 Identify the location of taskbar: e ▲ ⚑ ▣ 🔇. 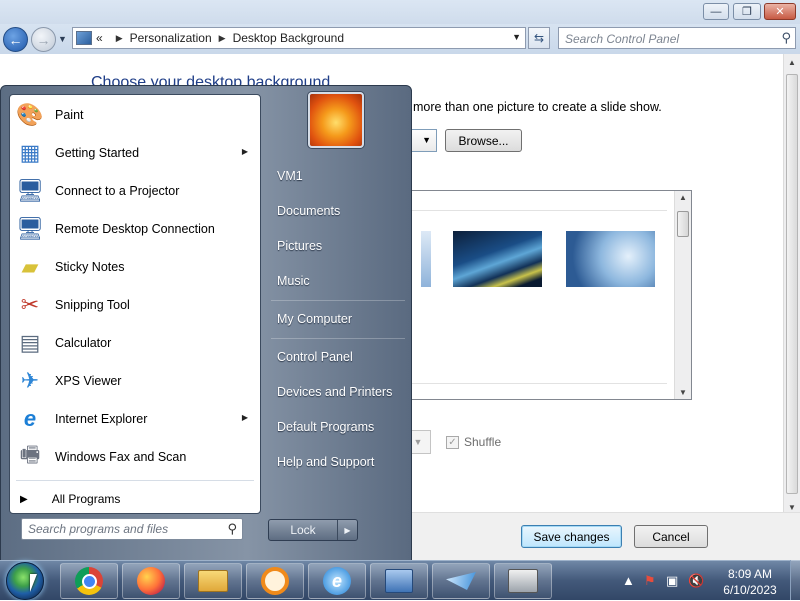
(400, 580).